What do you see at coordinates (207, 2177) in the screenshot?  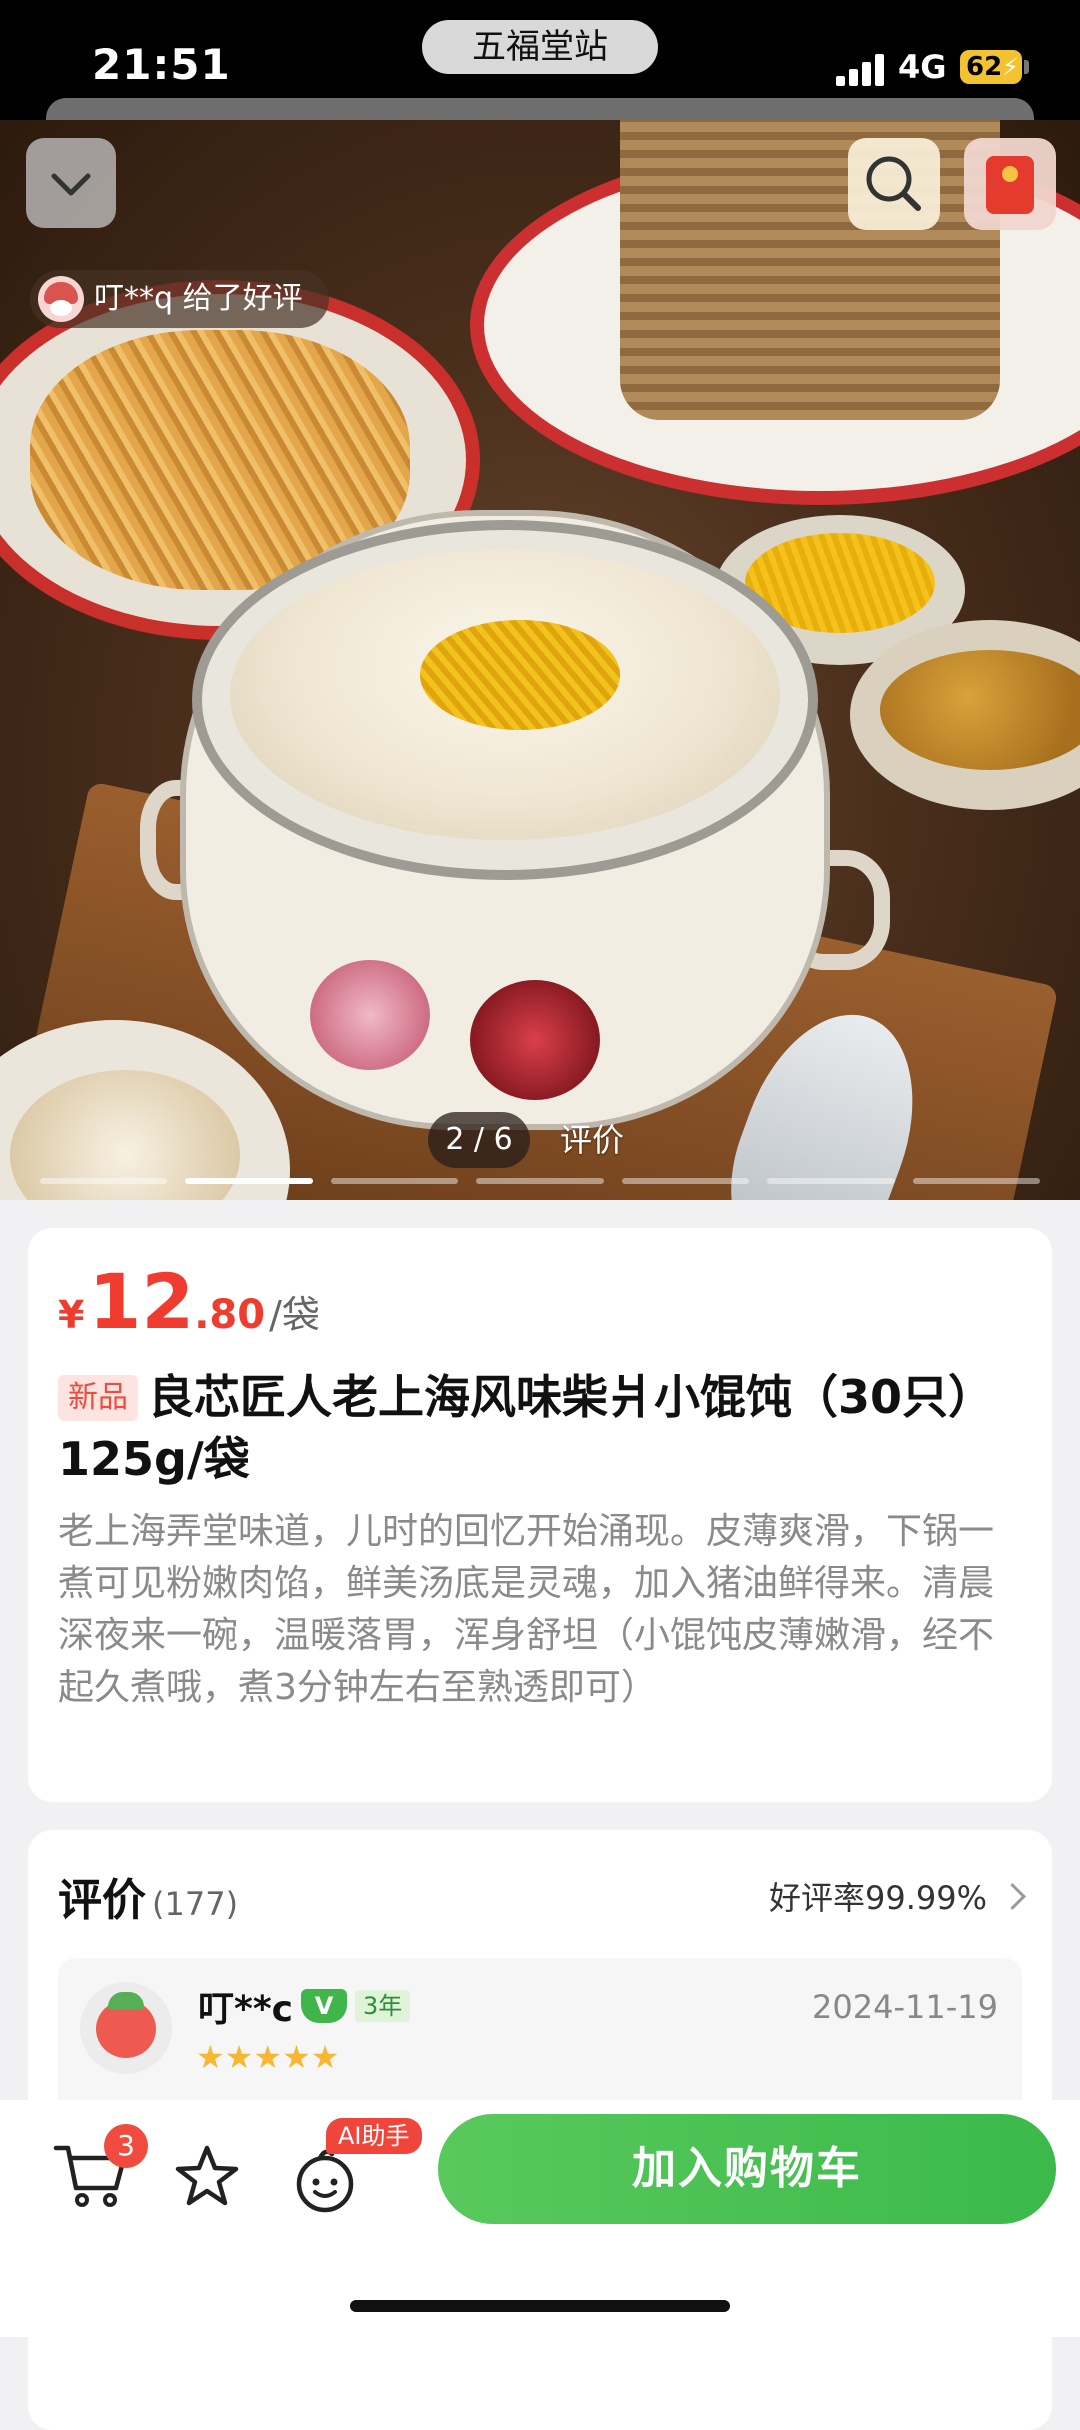 I see `favorite-star-icon` at bounding box center [207, 2177].